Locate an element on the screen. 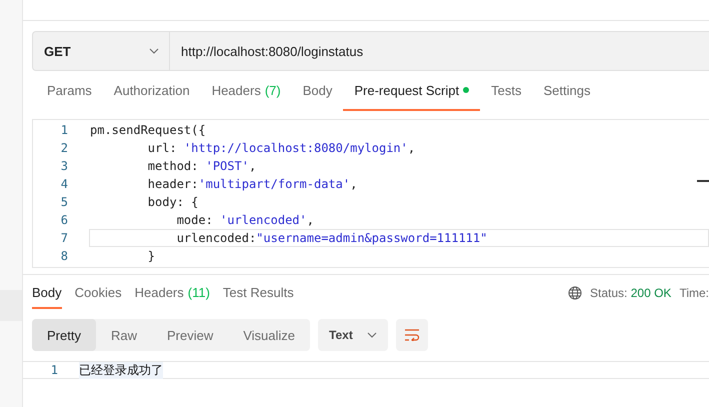 The width and height of the screenshot is (709, 407). request-tab: Body is located at coordinates (318, 91).